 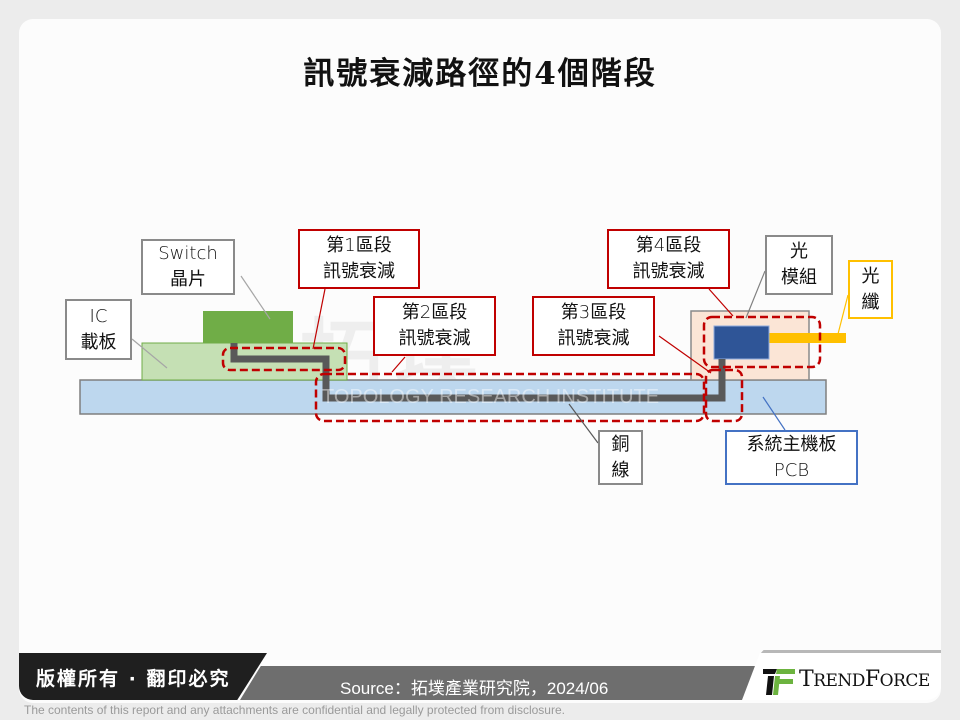 What do you see at coordinates (806, 679) in the screenshot?
I see `logo-letter: T` at bounding box center [806, 679].